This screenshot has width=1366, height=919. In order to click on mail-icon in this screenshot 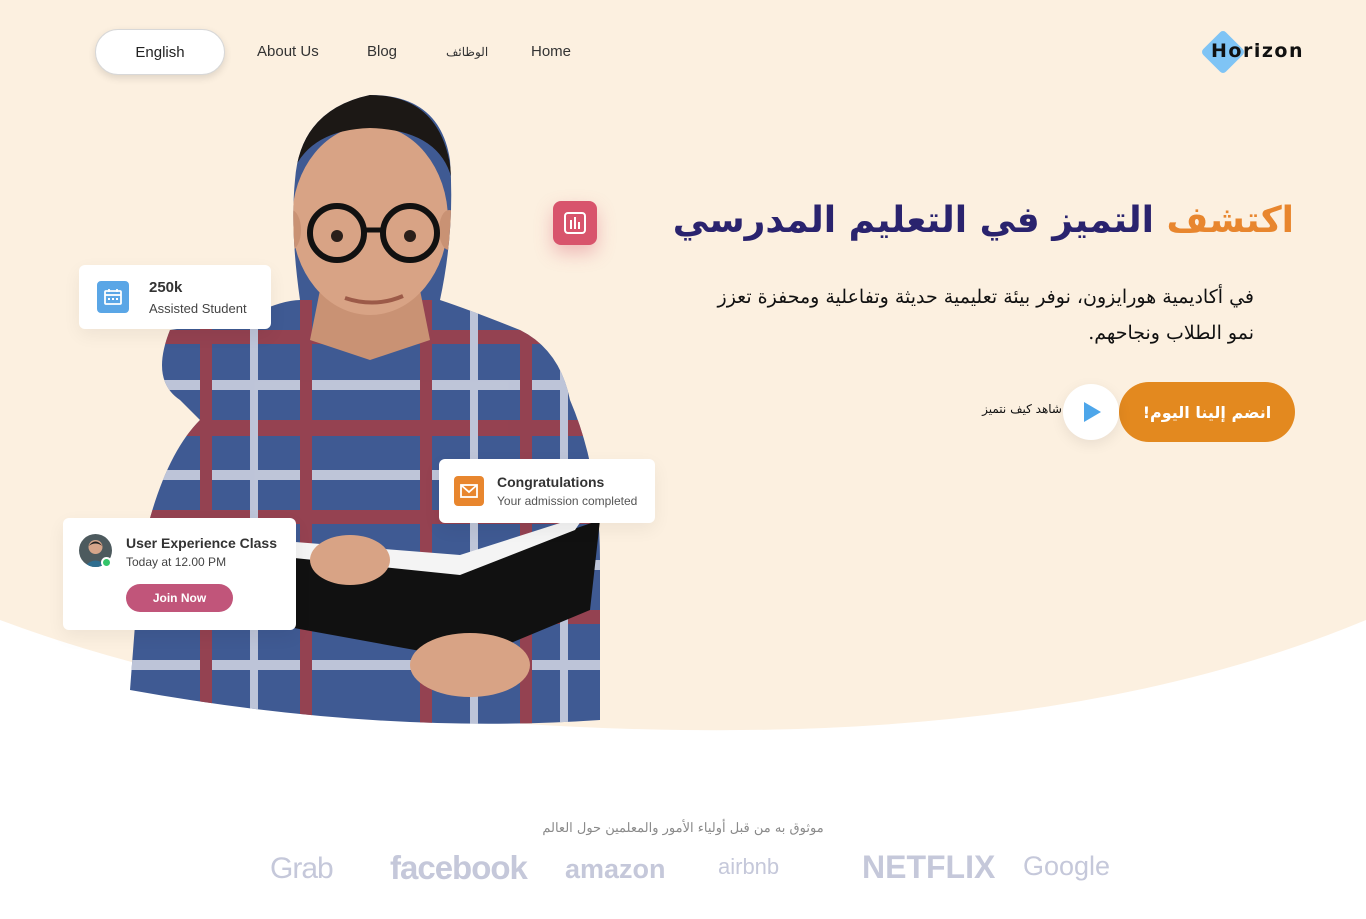, I will do `click(469, 491)`.